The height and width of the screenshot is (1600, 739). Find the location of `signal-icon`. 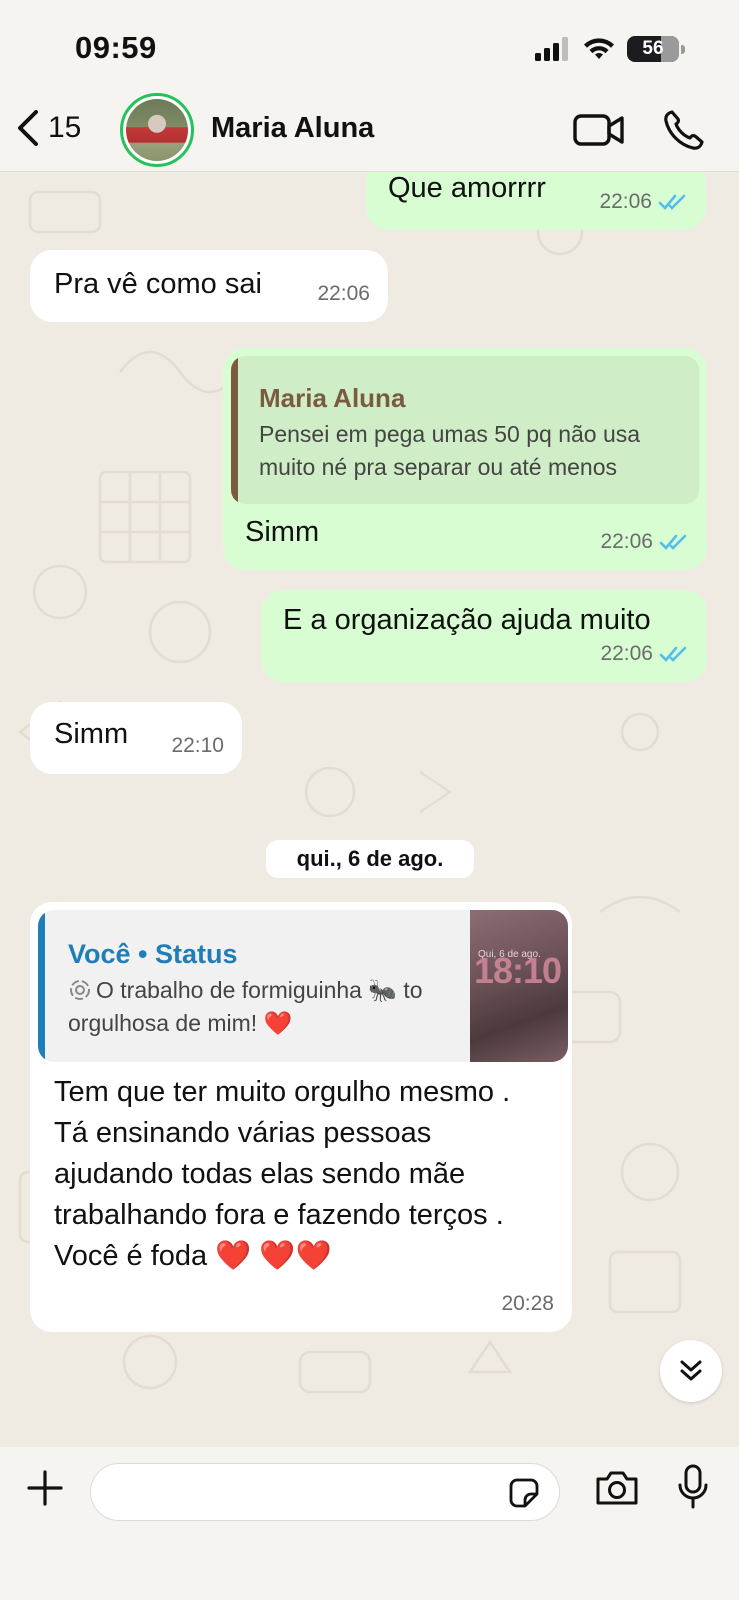

signal-icon is located at coordinates (551, 49).